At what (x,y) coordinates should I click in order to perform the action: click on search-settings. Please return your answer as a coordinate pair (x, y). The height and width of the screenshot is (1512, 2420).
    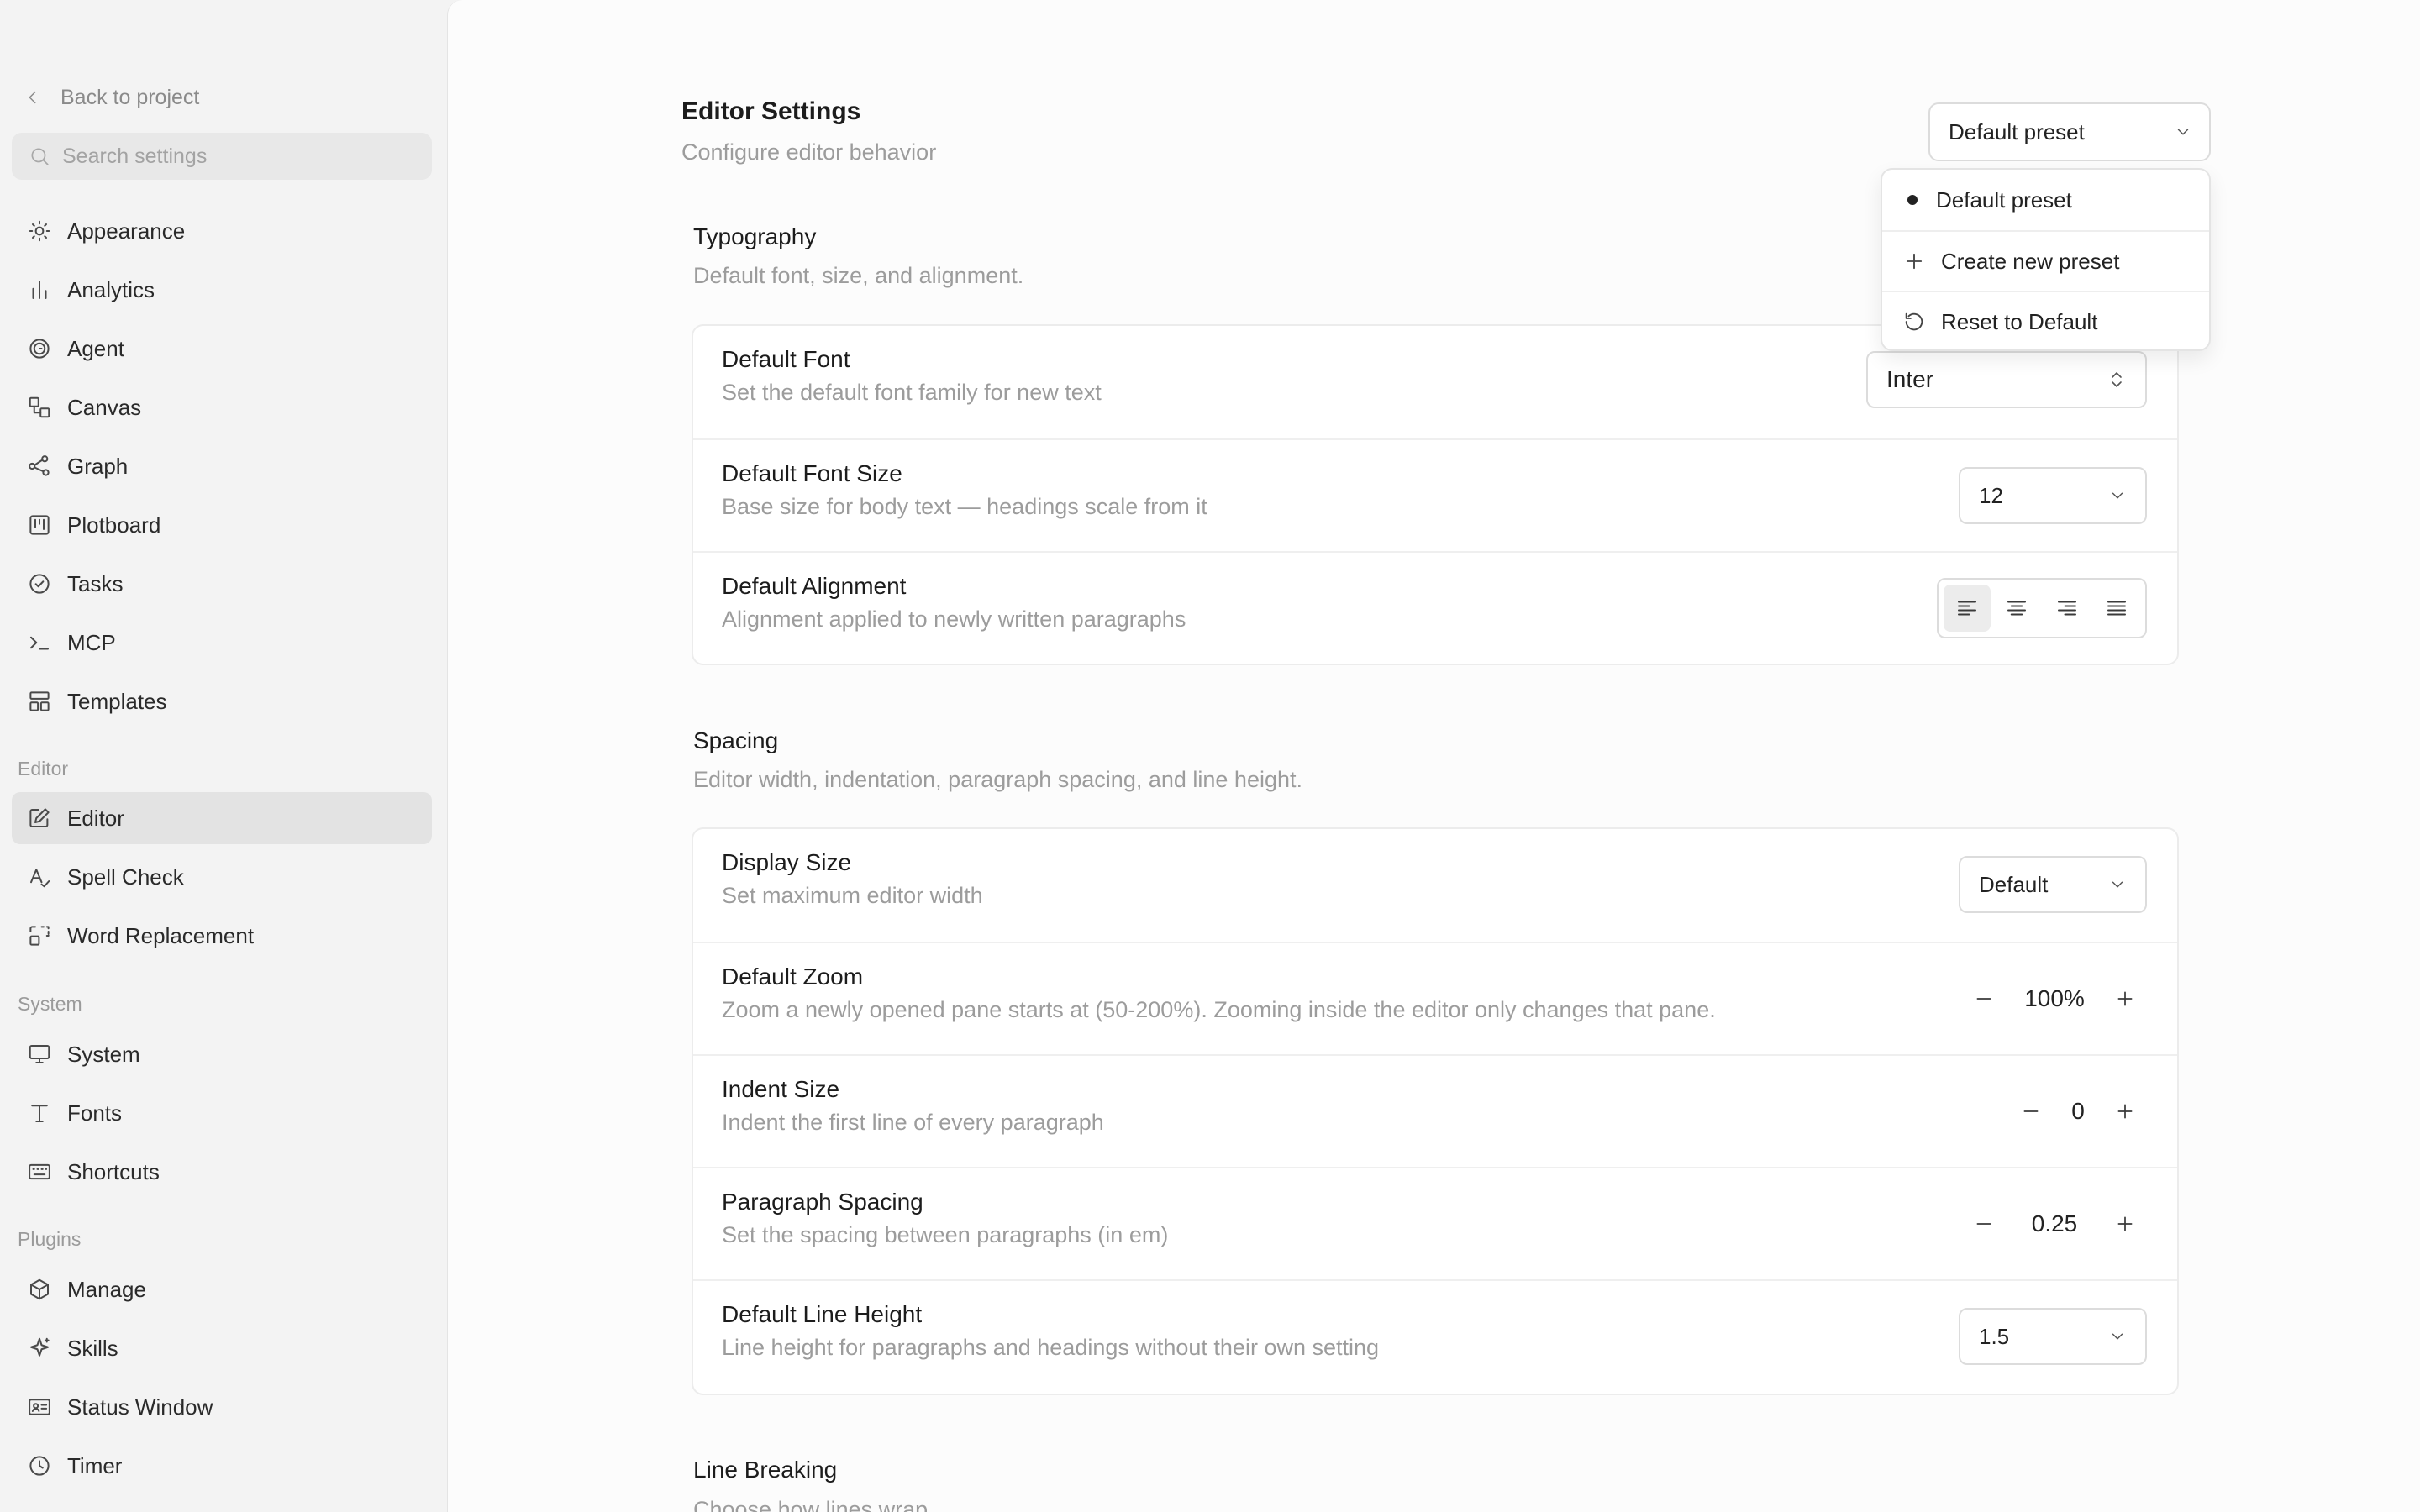
    Looking at the image, I should click on (222, 156).